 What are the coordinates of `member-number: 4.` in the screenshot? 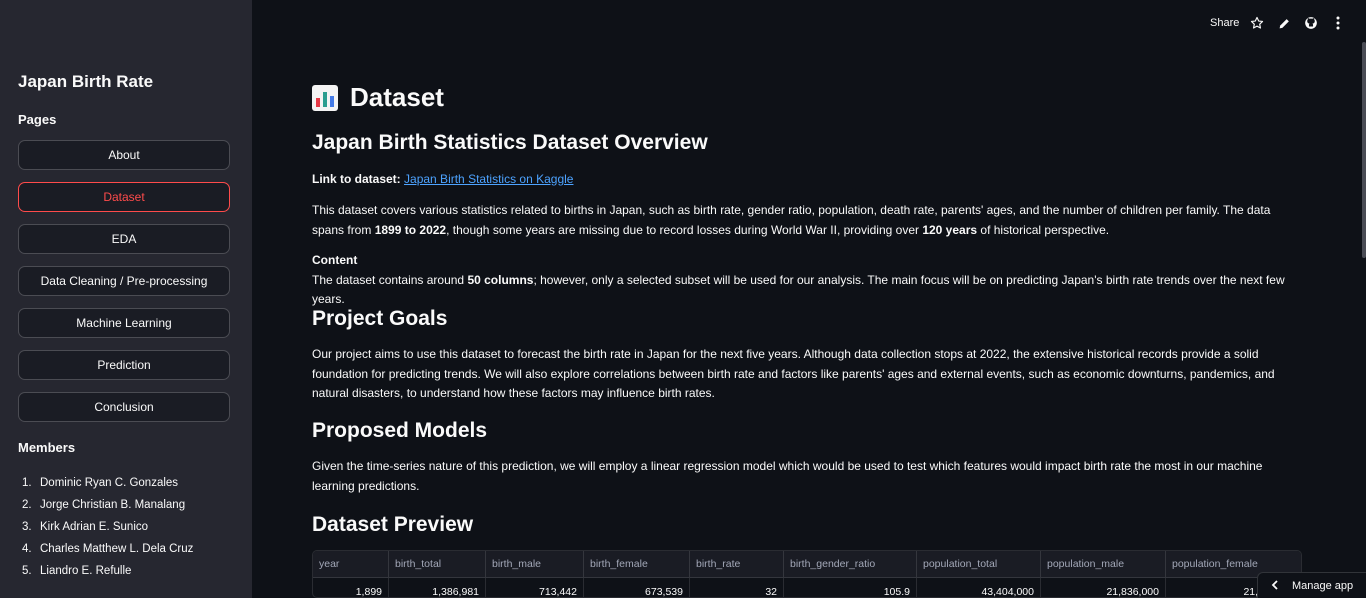 It's located at (27, 549).